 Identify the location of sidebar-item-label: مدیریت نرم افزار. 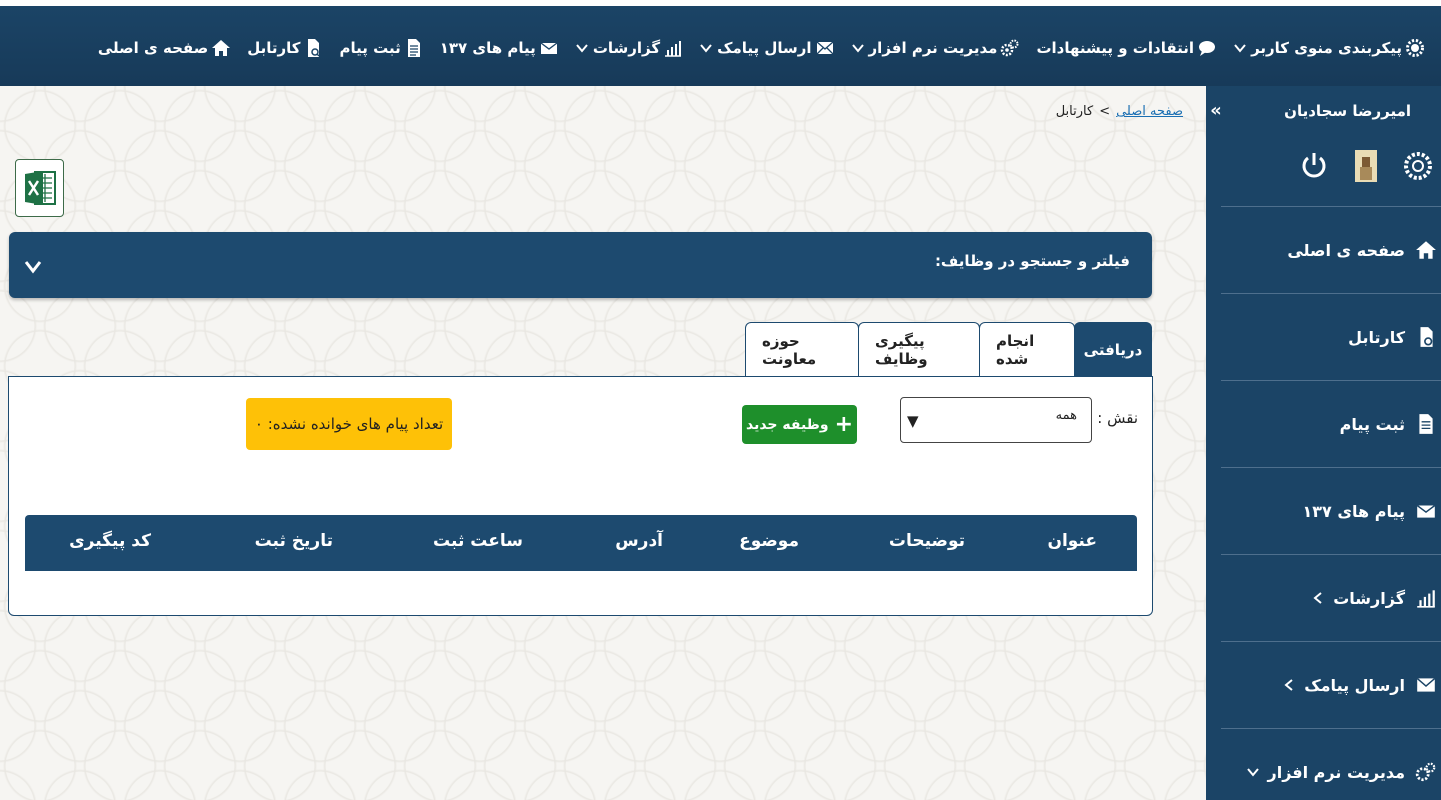
(1336, 772).